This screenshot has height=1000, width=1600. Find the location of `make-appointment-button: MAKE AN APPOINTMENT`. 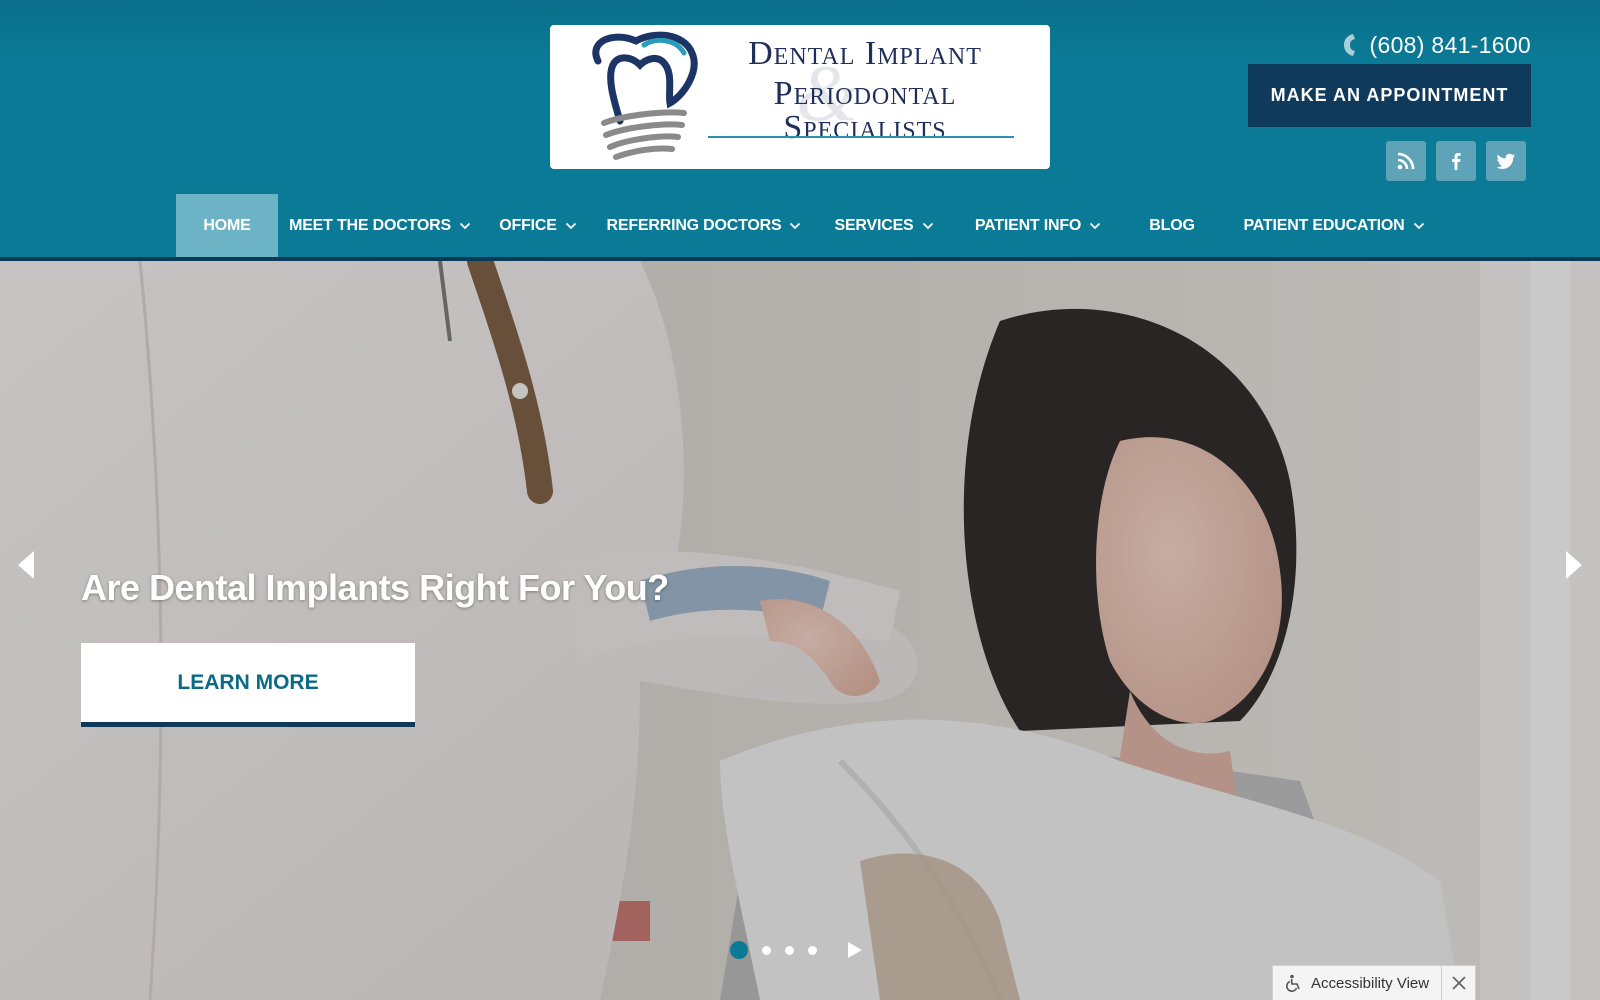

make-appointment-button: MAKE AN APPOINTMENT is located at coordinates (1389, 95).